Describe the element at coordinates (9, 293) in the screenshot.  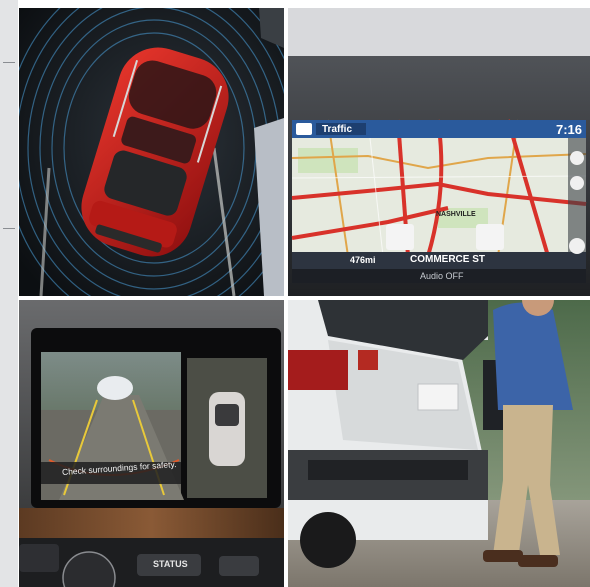
I see `left-sidebar` at that location.